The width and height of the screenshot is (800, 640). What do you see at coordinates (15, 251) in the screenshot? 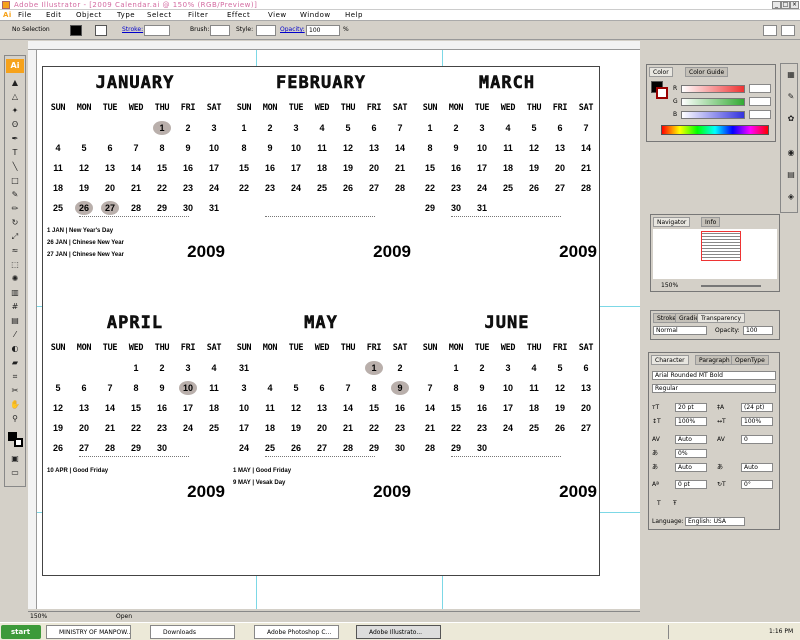
I see `warp-tool-icon: ≈` at bounding box center [15, 251].